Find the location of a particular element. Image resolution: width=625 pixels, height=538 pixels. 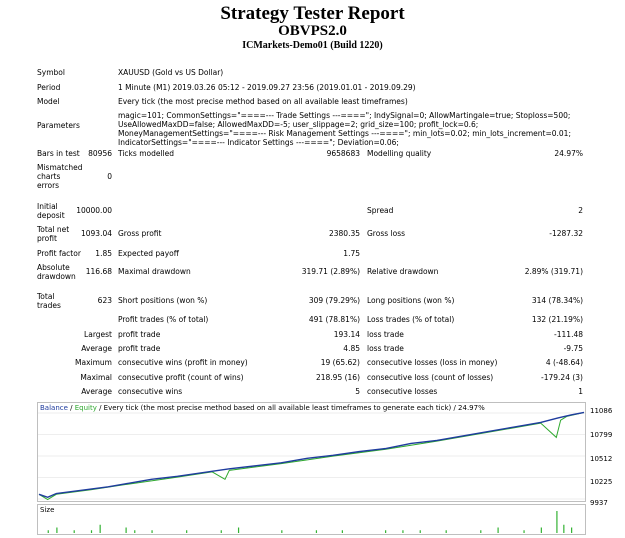

gross-profit-label: Gross profit is located at coordinates (140, 233).